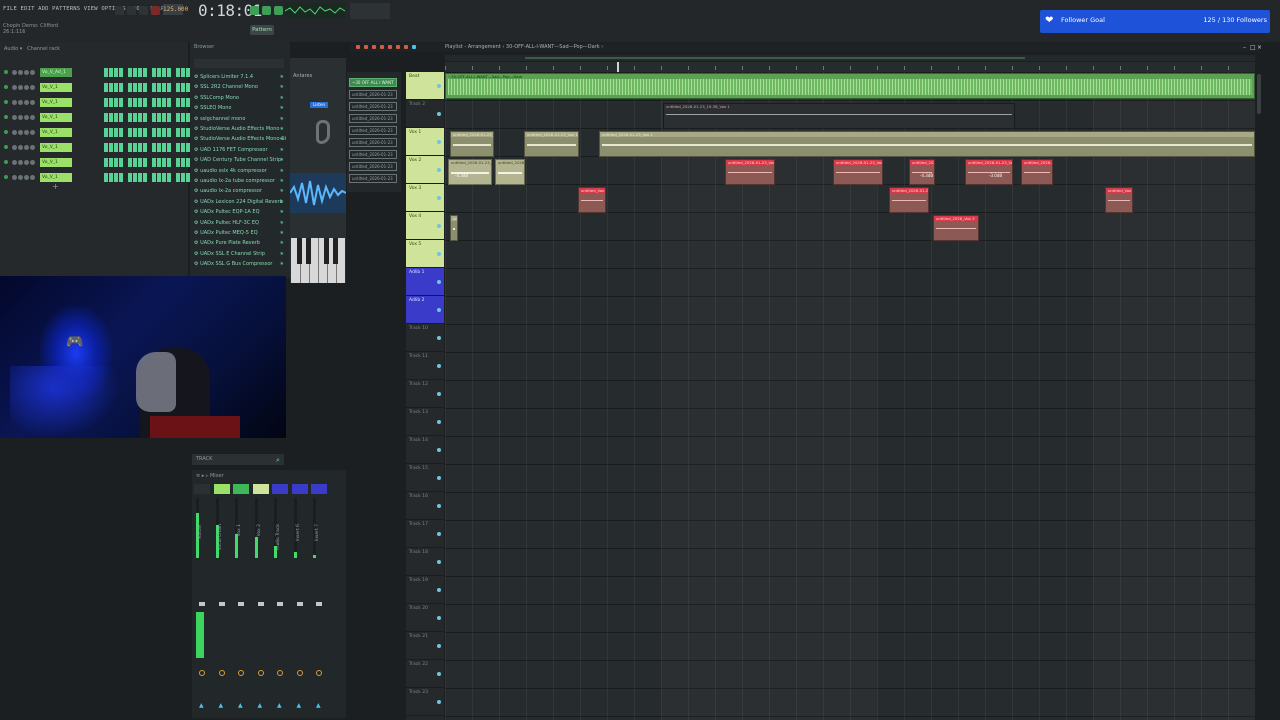 Image resolution: width=1280 pixels, height=720 pixels. Describe the element at coordinates (131, 10) in the screenshot. I see `play-button` at that location.